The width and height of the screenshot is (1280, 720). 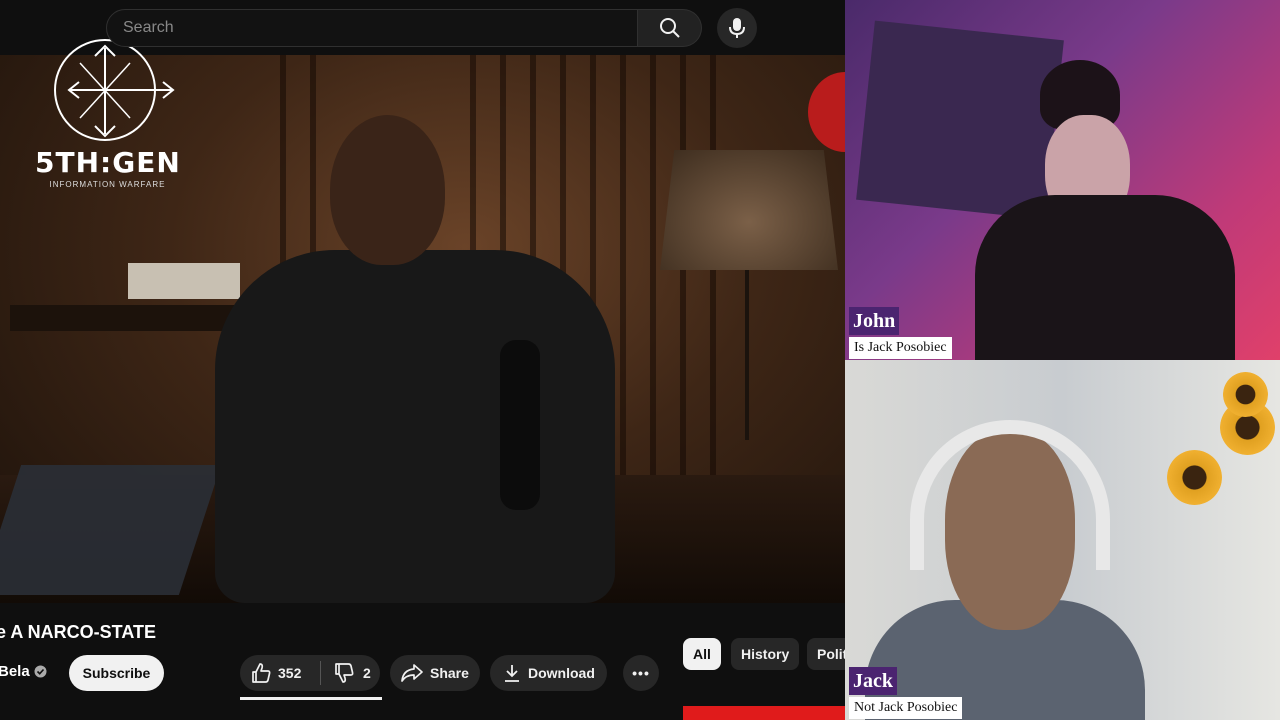 I want to click on microphone-icon, so click(x=737, y=28).